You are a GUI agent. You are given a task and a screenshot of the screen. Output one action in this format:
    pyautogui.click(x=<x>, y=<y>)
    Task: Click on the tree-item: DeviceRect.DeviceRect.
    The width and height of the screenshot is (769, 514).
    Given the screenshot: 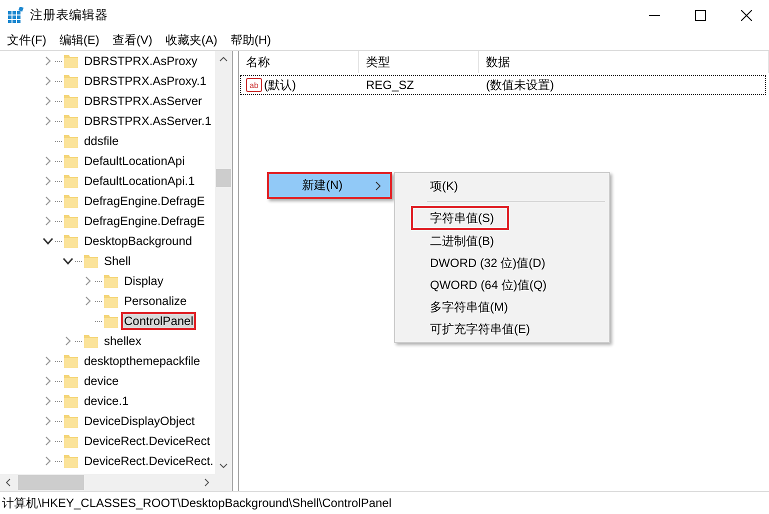 What is the action you would take?
    pyautogui.click(x=148, y=461)
    